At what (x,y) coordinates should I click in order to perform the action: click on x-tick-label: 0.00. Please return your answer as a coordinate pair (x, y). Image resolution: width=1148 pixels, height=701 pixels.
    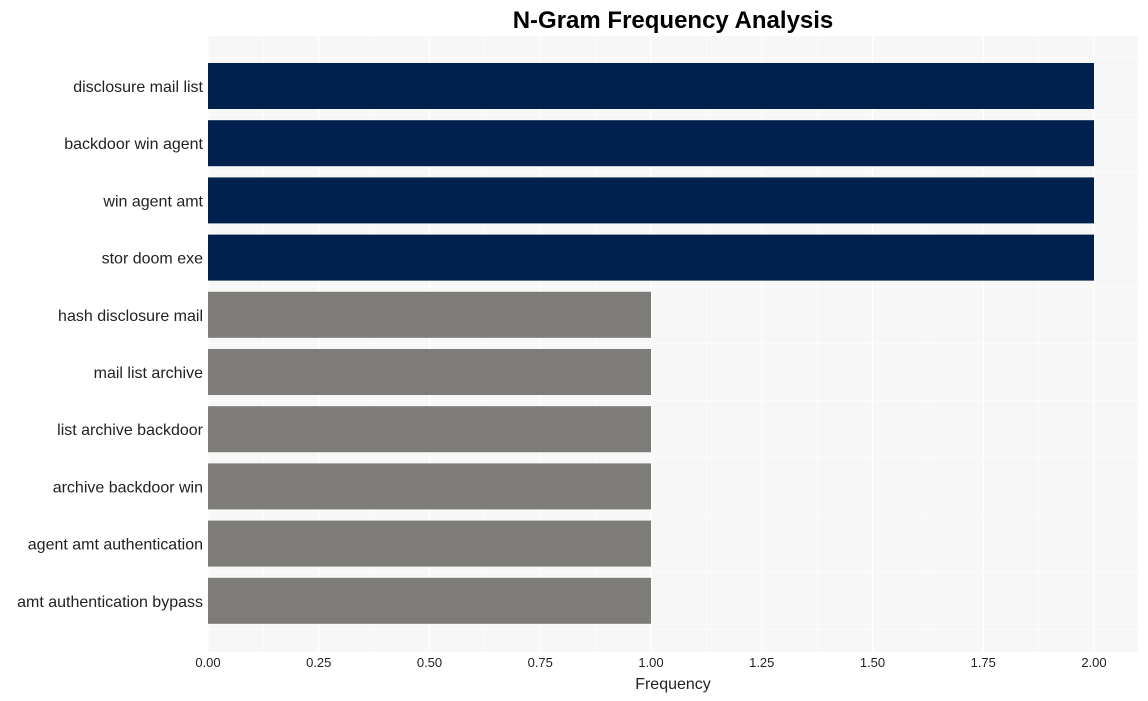
    Looking at the image, I should click on (207, 662).